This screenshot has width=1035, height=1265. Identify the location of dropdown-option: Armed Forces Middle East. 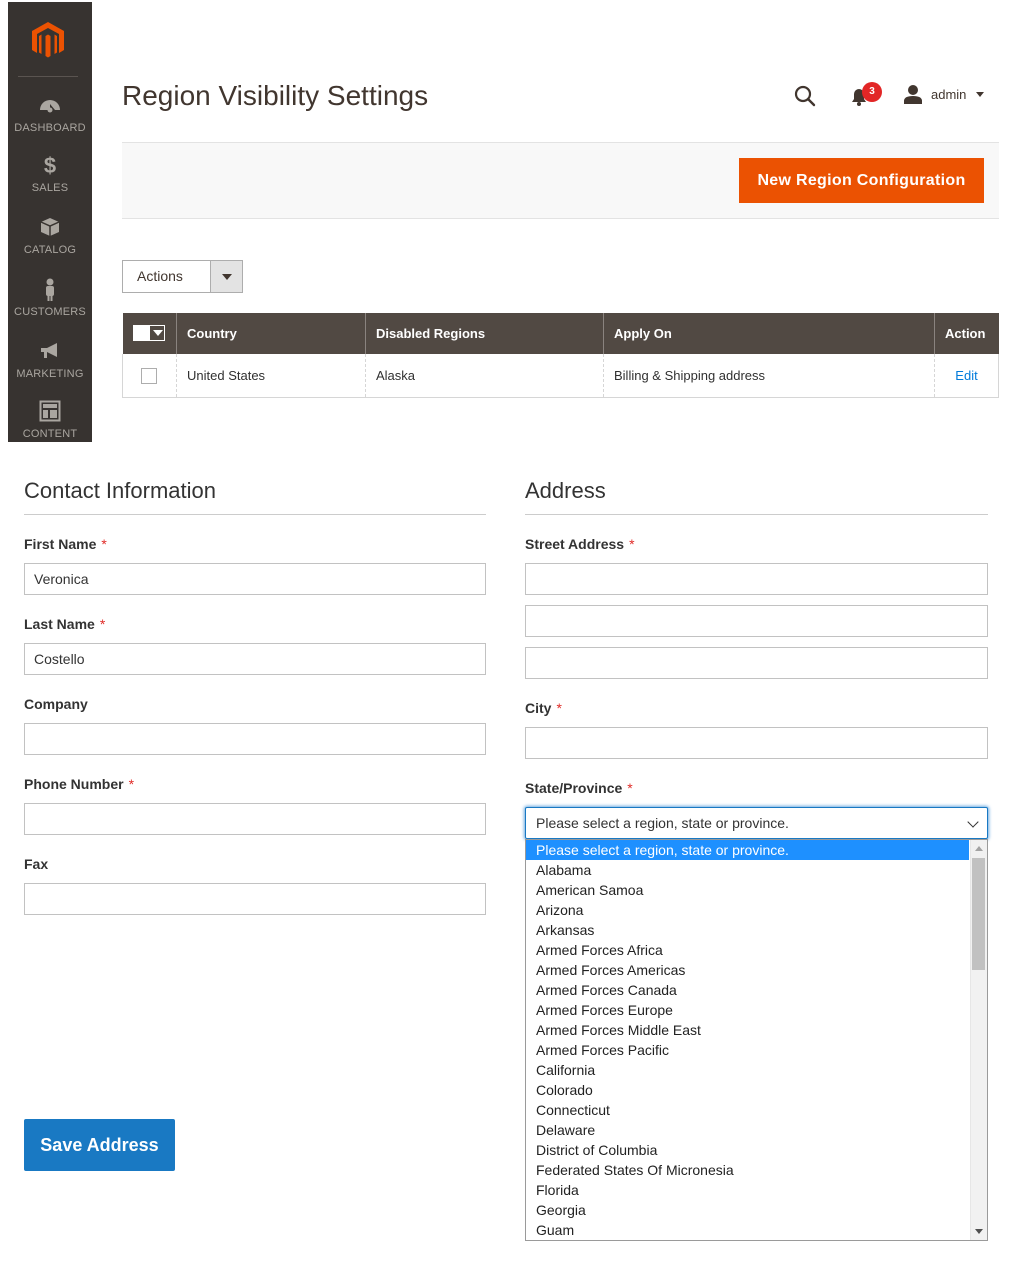
(747, 1030).